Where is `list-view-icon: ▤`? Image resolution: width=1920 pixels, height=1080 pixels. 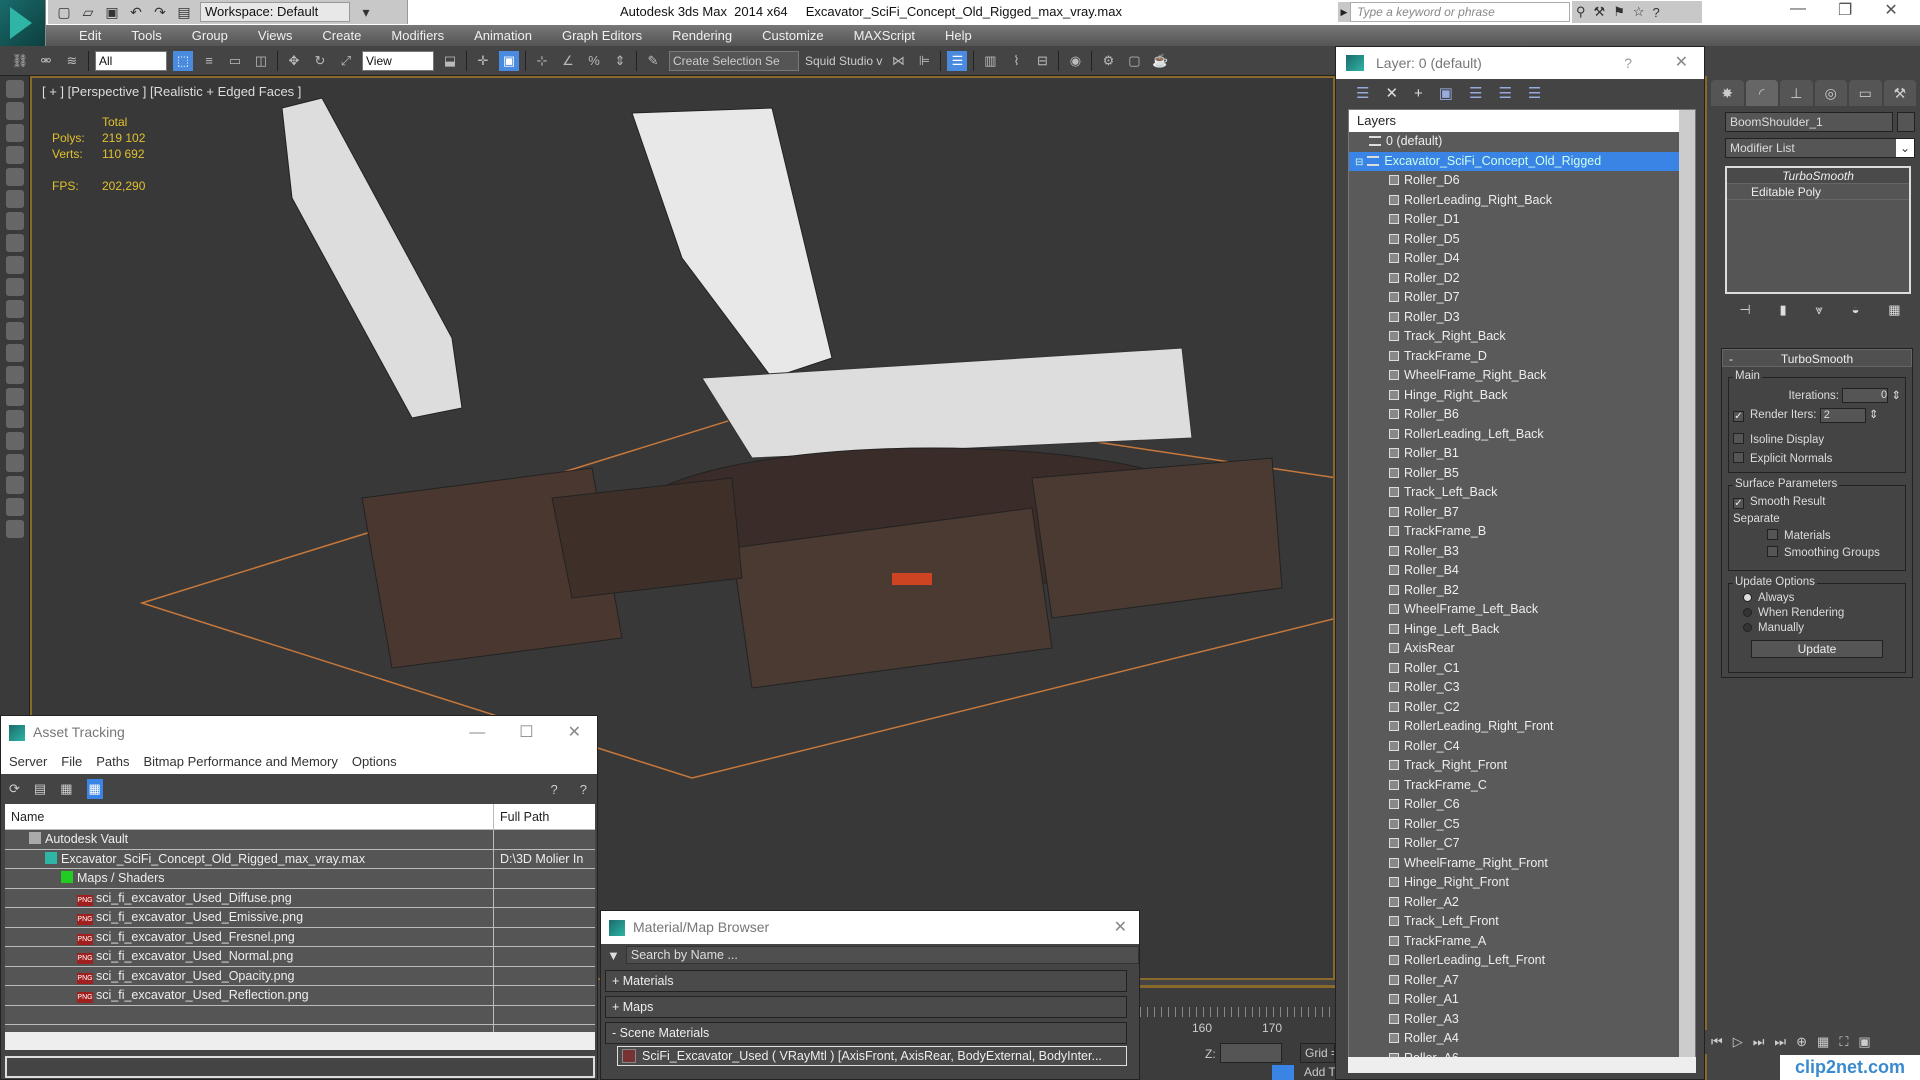 list-view-icon: ▤ is located at coordinates (40, 789).